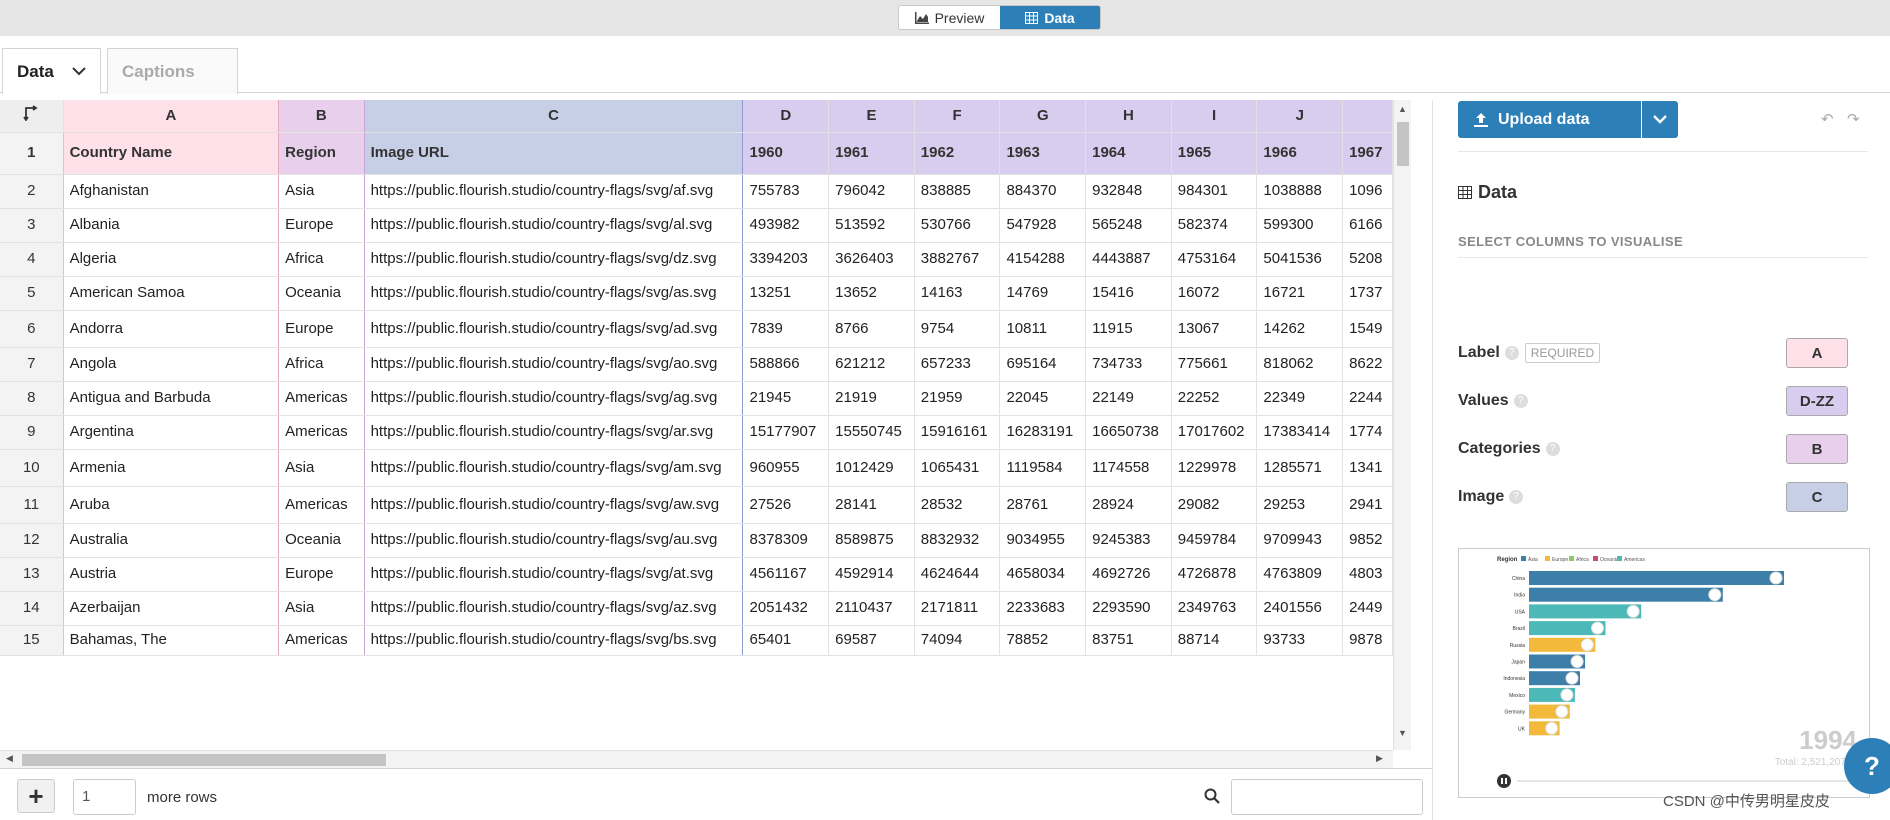 Image resolution: width=1890 pixels, height=820 pixels. Describe the element at coordinates (871, 432) in the screenshot. I see `table-cell: 15550745` at that location.